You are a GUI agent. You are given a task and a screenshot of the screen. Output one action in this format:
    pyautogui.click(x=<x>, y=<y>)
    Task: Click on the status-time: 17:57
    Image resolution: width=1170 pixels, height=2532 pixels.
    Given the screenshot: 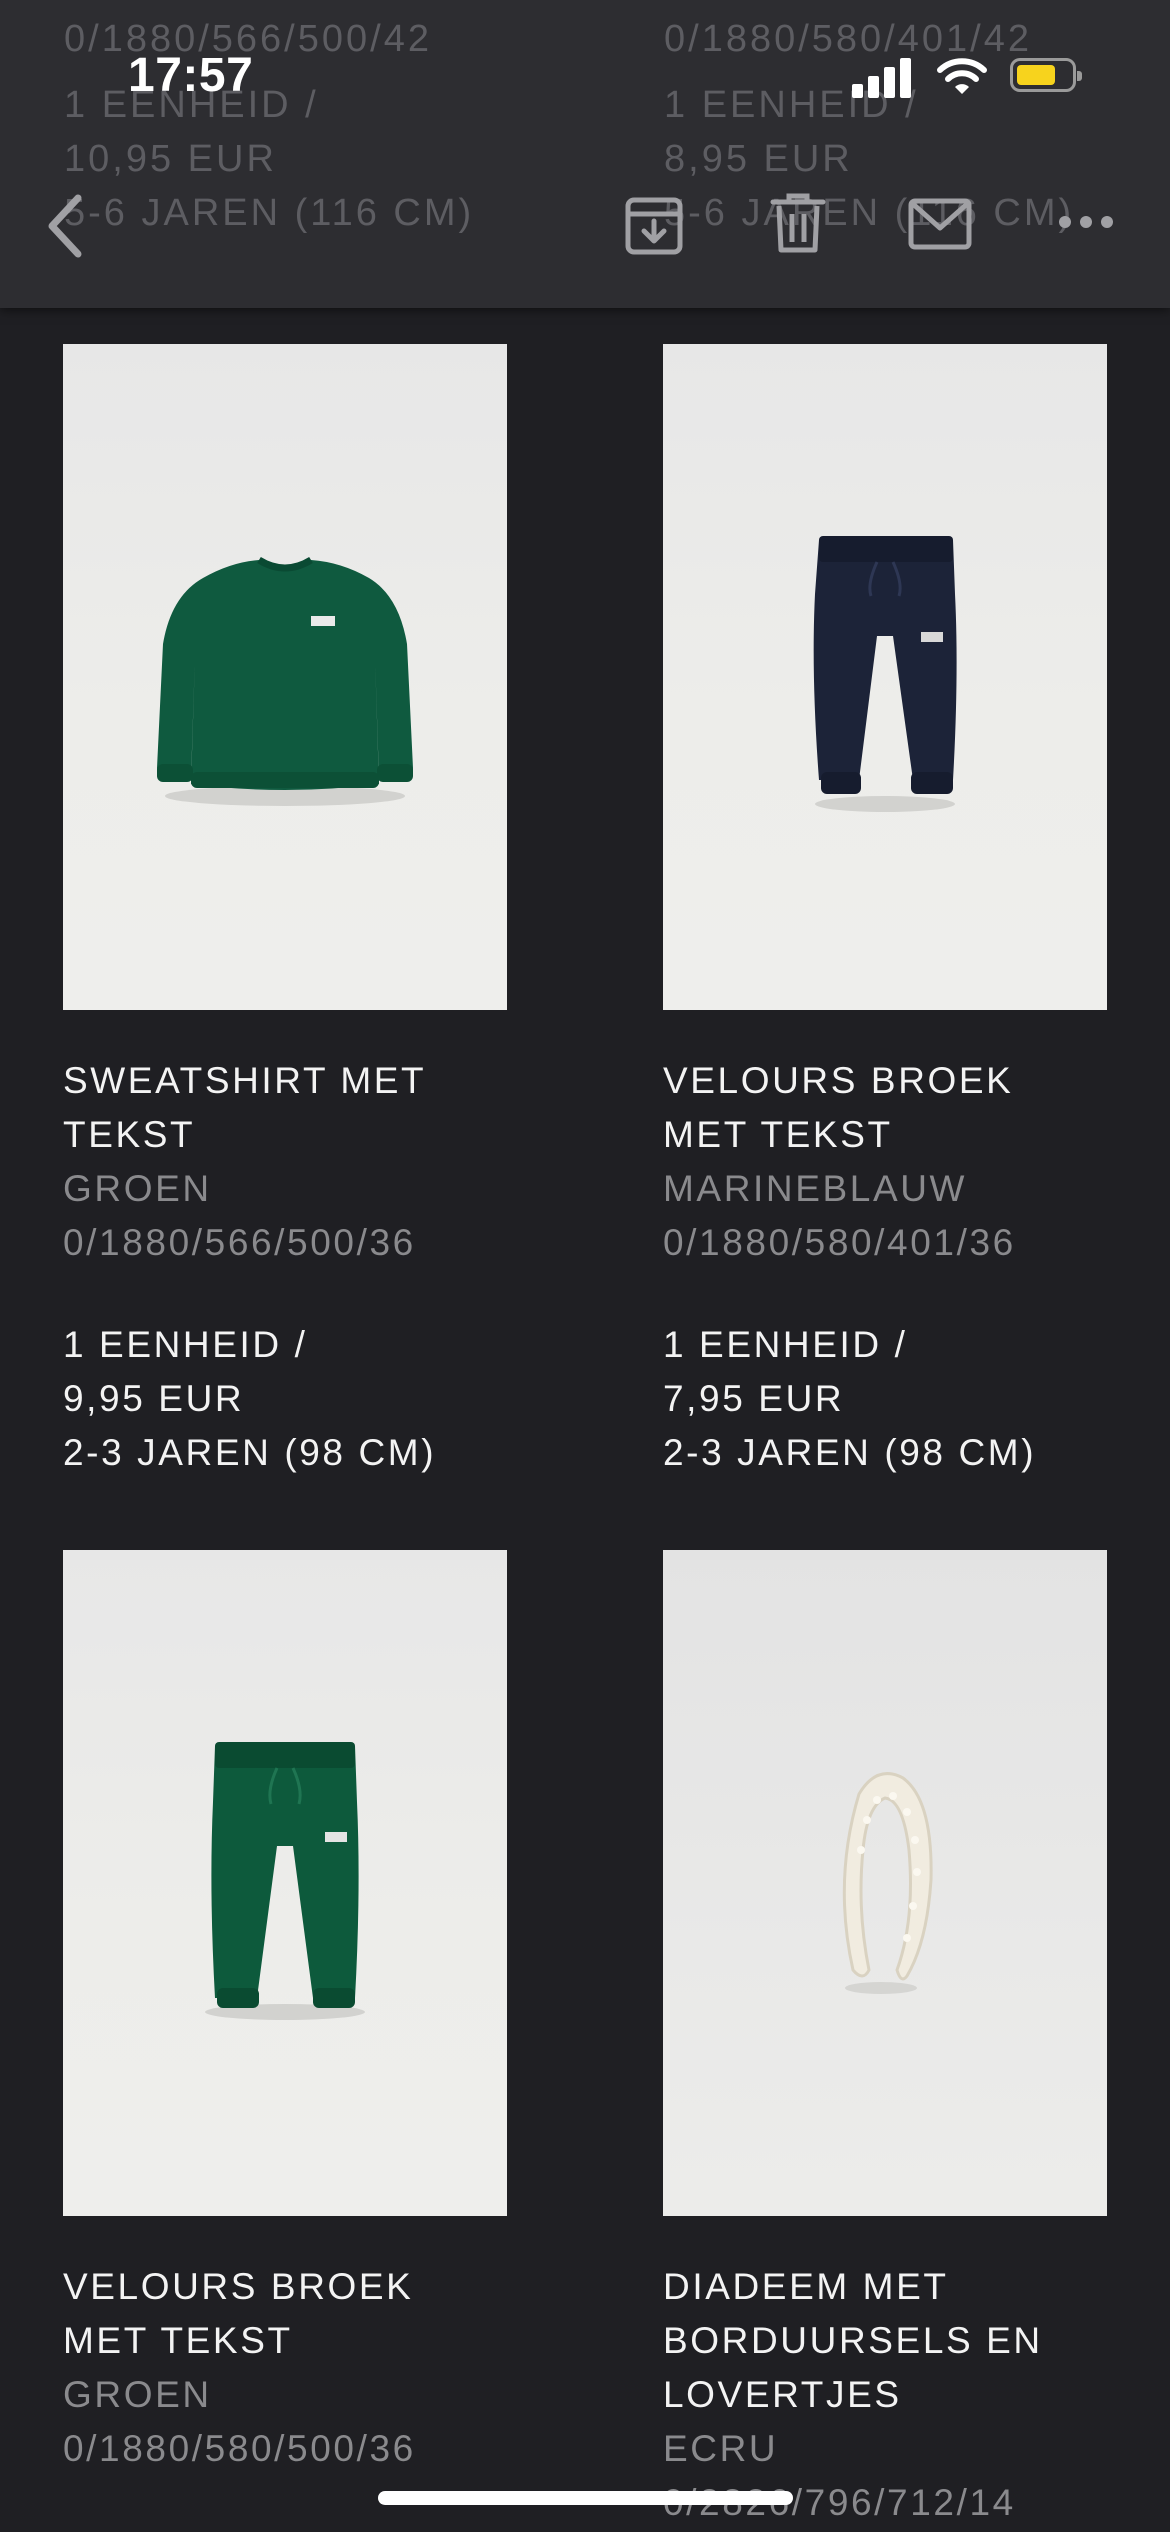 What is the action you would take?
    pyautogui.click(x=191, y=75)
    